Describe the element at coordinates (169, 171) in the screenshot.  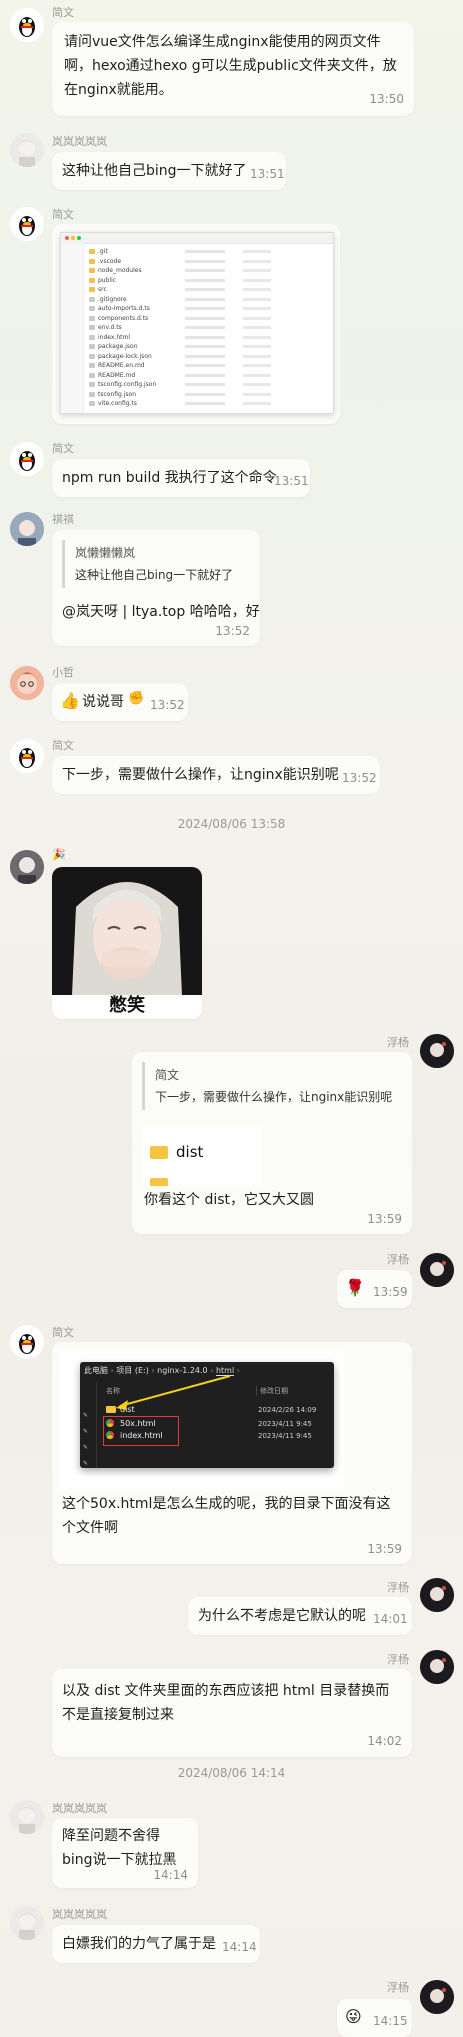
I see `message-bubble: 这种让他自己bing一下就好了 13:51` at that location.